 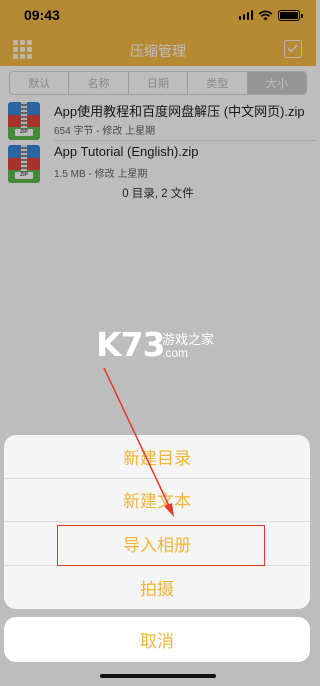 I want to click on cancel-button: 取消, so click(x=157, y=639).